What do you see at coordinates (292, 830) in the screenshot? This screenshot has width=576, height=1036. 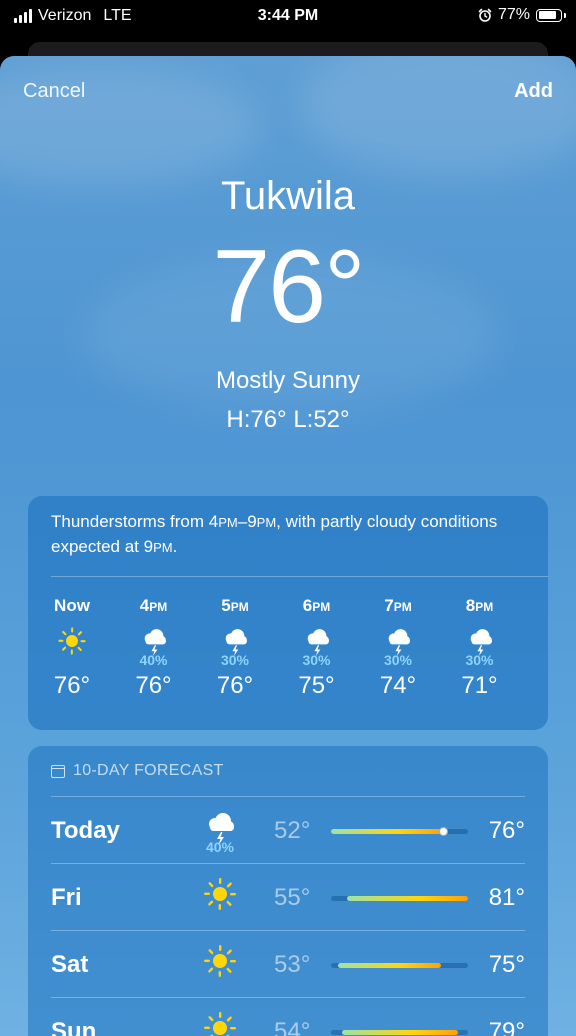 I see `forecast-low: 52°` at bounding box center [292, 830].